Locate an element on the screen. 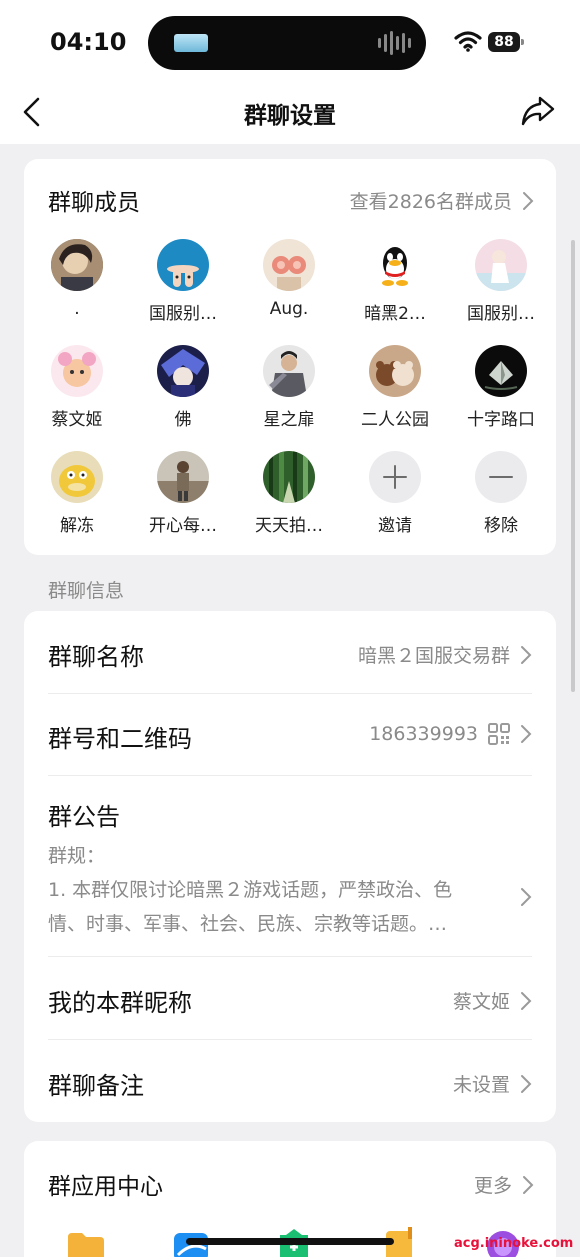 Image resolution: width=580 pixels, height=1257 pixels. apps-more-link: 更多 is located at coordinates (504, 1184).